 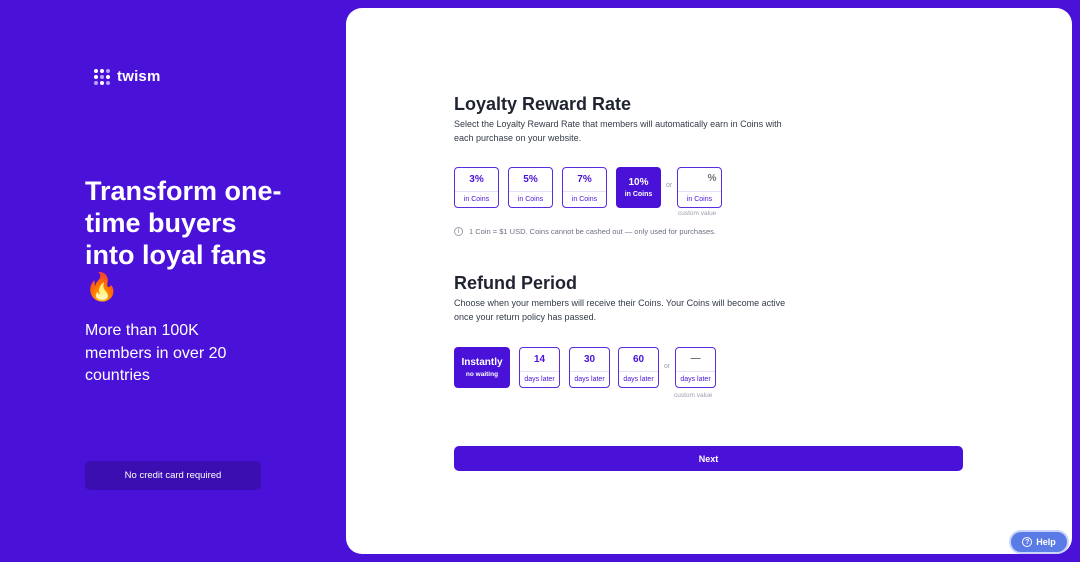 What do you see at coordinates (695, 358) in the screenshot?
I see `refund-custom-input` at bounding box center [695, 358].